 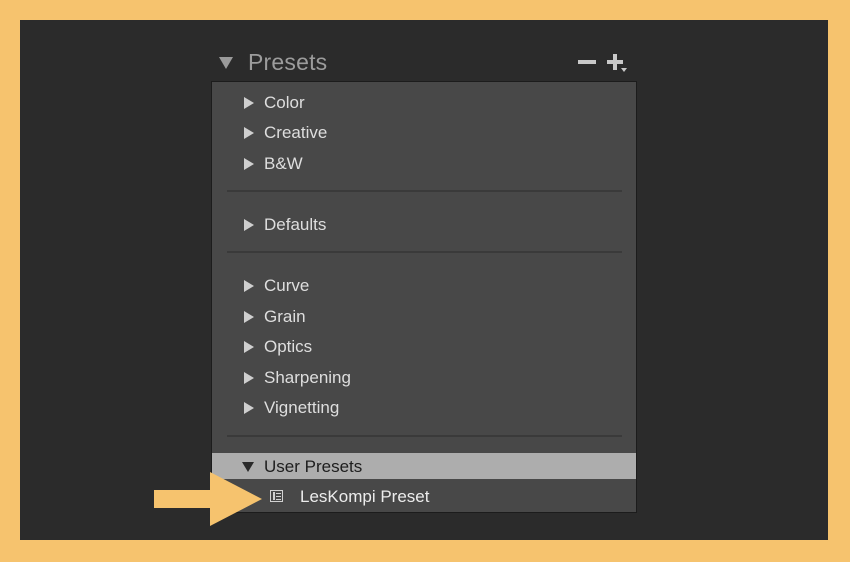 What do you see at coordinates (425, 63) in the screenshot?
I see `presets-panel-header: Presets` at bounding box center [425, 63].